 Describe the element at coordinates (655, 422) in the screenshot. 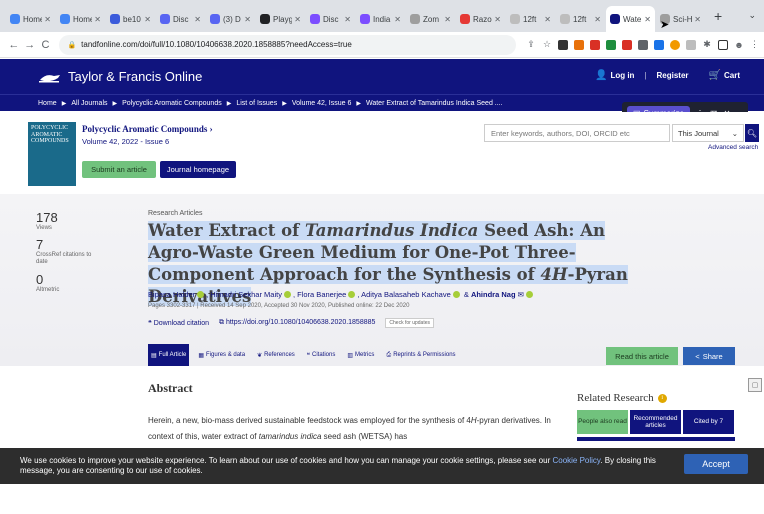

I see `related-research-tab: Recommended articles` at that location.